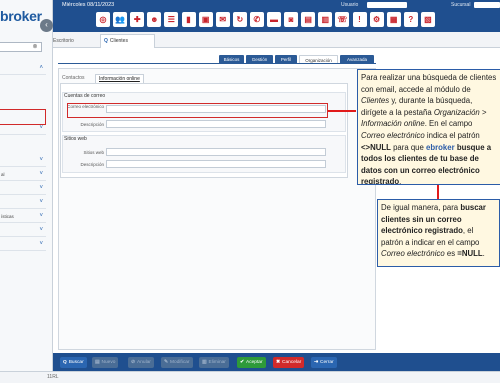 The width and height of the screenshot is (500, 383). Describe the element at coordinates (166, 362) in the screenshot. I see `edit-icon: ✎` at that location.